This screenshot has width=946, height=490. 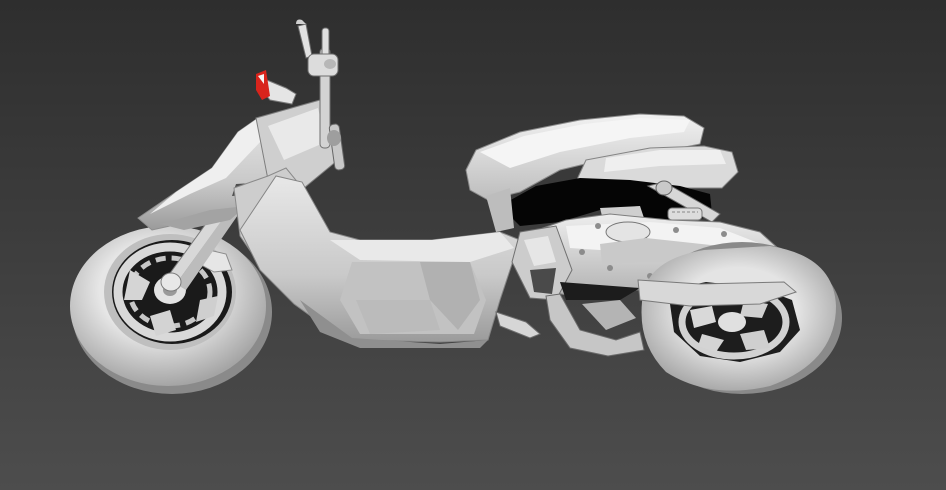 What do you see at coordinates (739, 318) in the screenshot?
I see `rear-wheel` at bounding box center [739, 318].